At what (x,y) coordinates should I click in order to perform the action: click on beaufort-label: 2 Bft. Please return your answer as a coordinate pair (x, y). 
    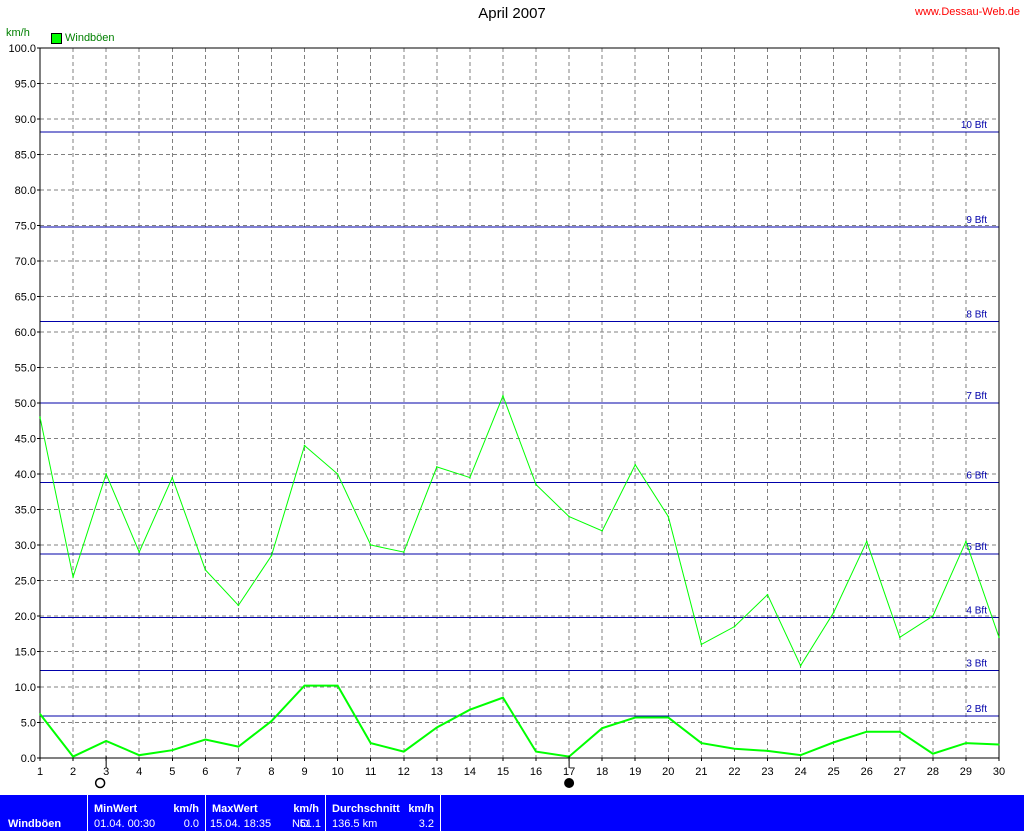
    Looking at the image, I should click on (976, 709).